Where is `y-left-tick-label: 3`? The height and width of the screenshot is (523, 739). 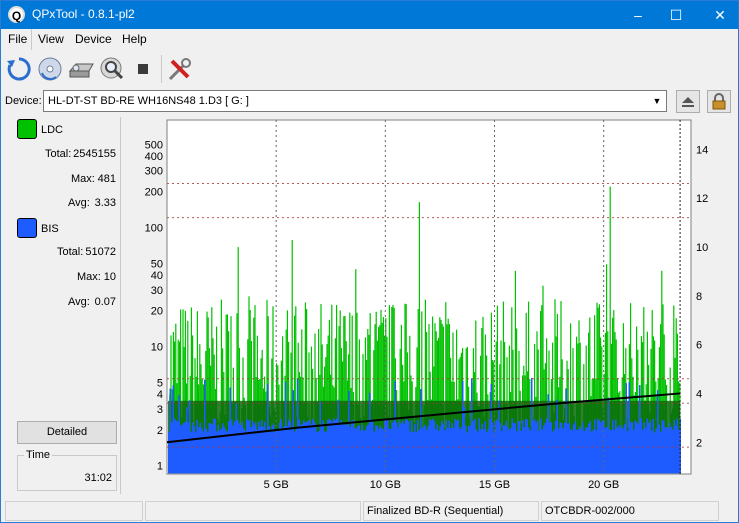 y-left-tick-label: 3 is located at coordinates (160, 410).